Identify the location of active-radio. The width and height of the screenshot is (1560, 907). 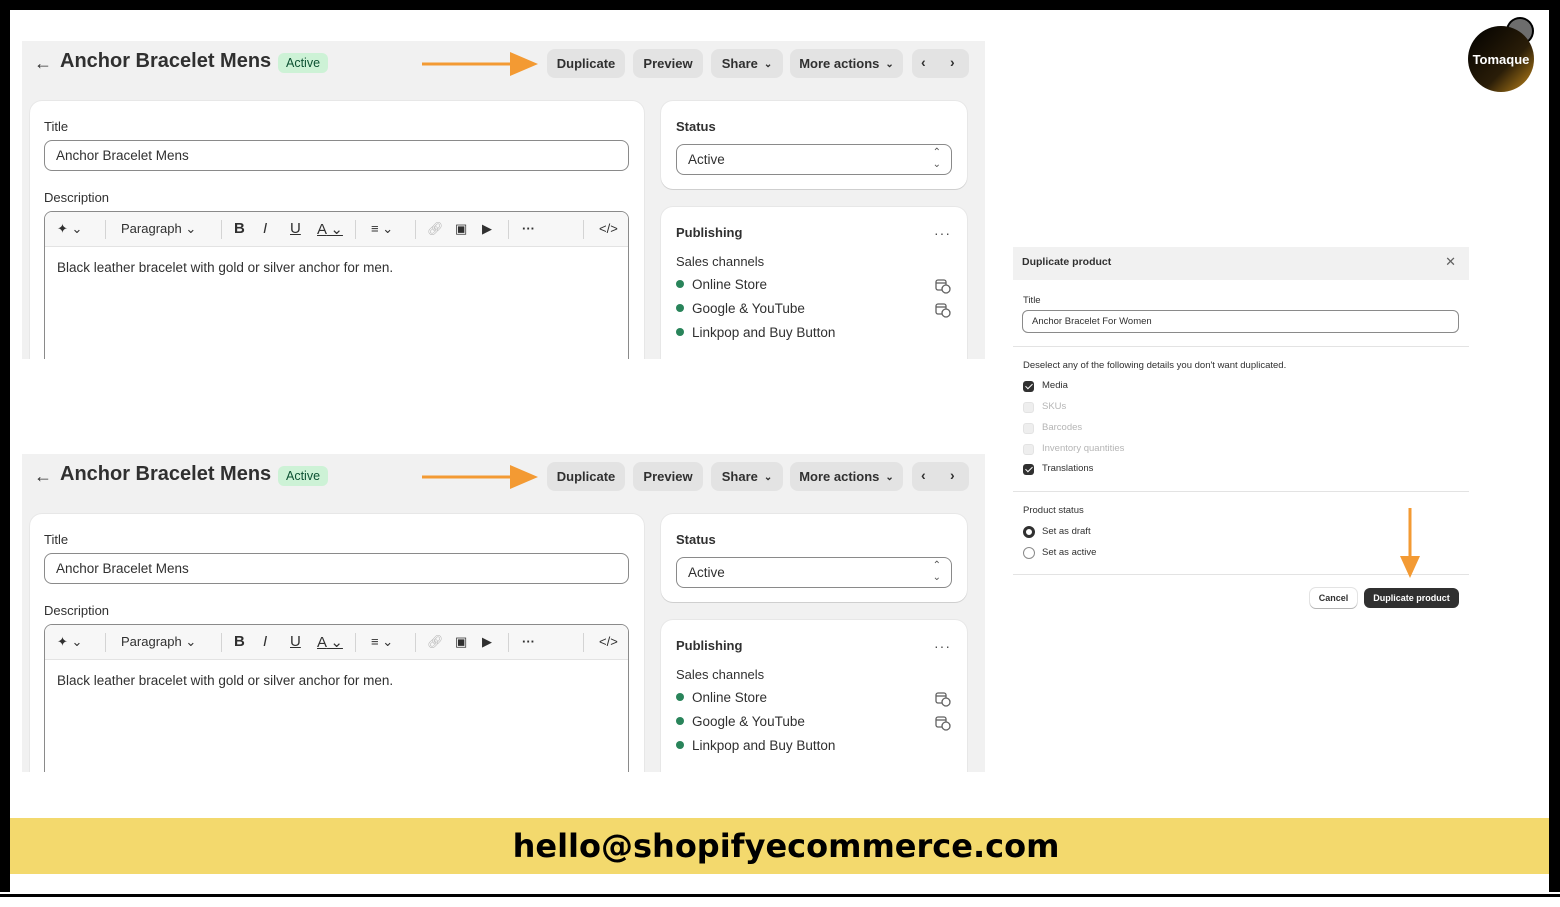
(1029, 553).